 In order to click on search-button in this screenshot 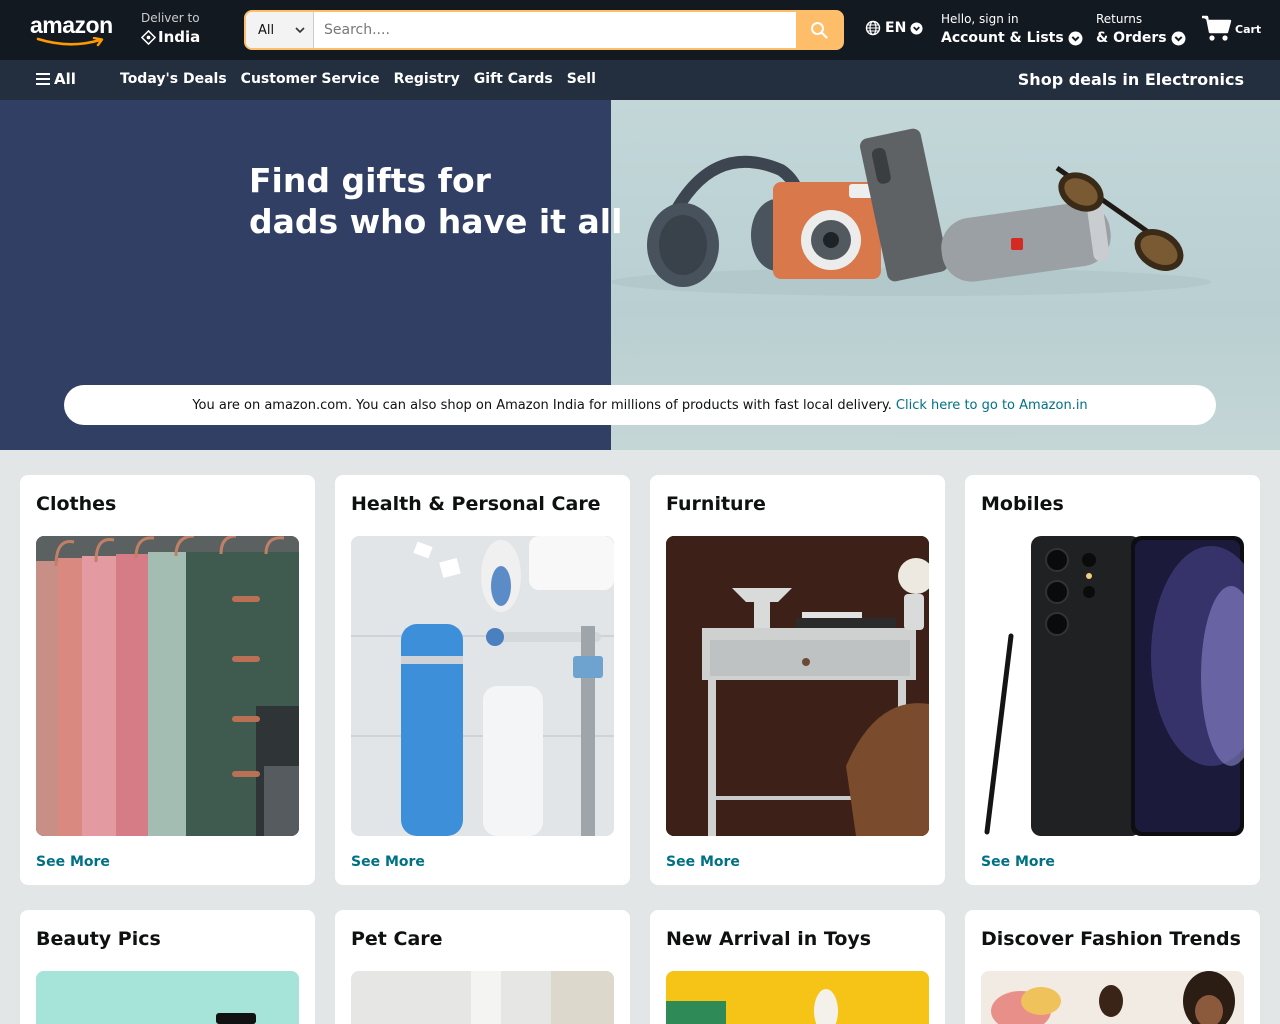, I will do `click(819, 30)`.